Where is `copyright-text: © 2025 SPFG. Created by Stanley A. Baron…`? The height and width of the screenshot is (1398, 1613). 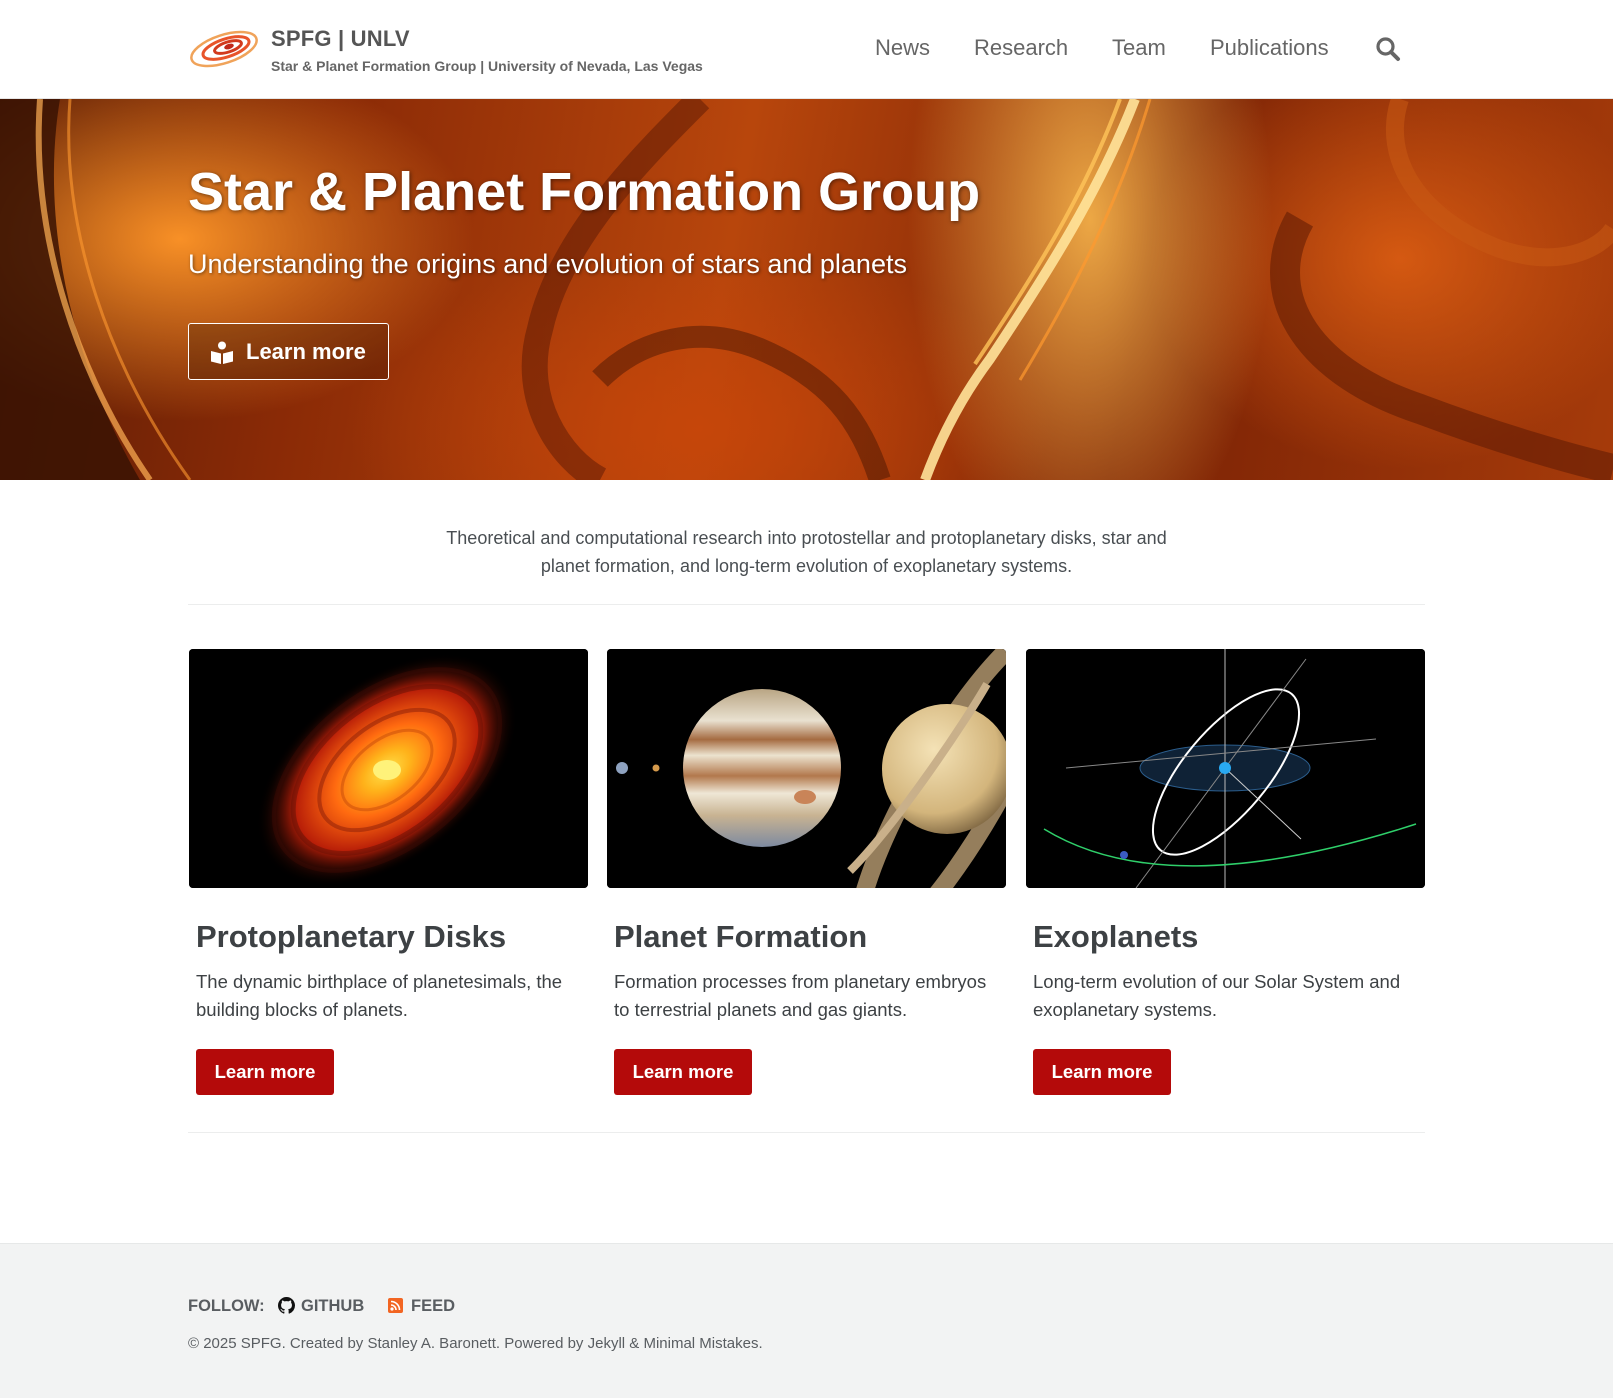
copyright-text: © 2025 SPFG. Created by Stanley A. Baron… is located at coordinates (475, 1343).